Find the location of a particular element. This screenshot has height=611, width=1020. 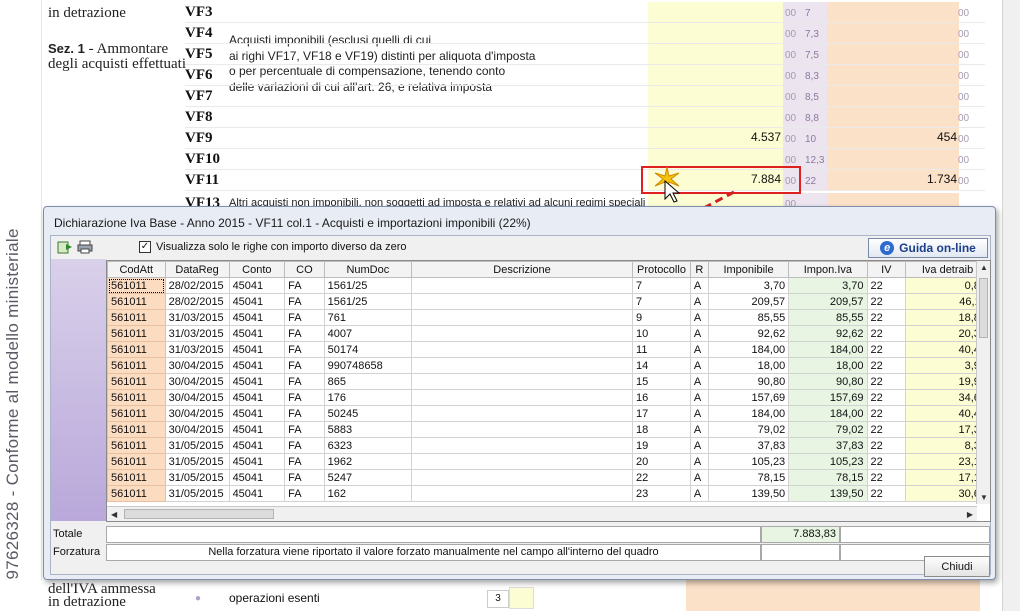

table-cell: 18 is located at coordinates (661, 429).